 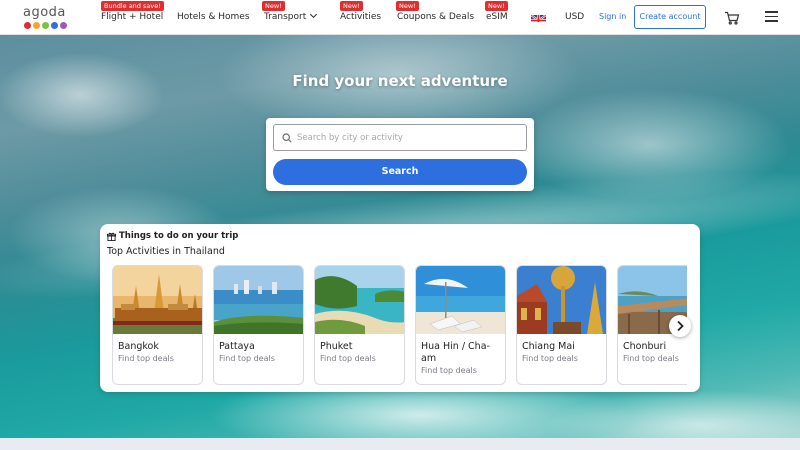 What do you see at coordinates (407, 6) in the screenshot?
I see `nav-badge-coupons: New!` at bounding box center [407, 6].